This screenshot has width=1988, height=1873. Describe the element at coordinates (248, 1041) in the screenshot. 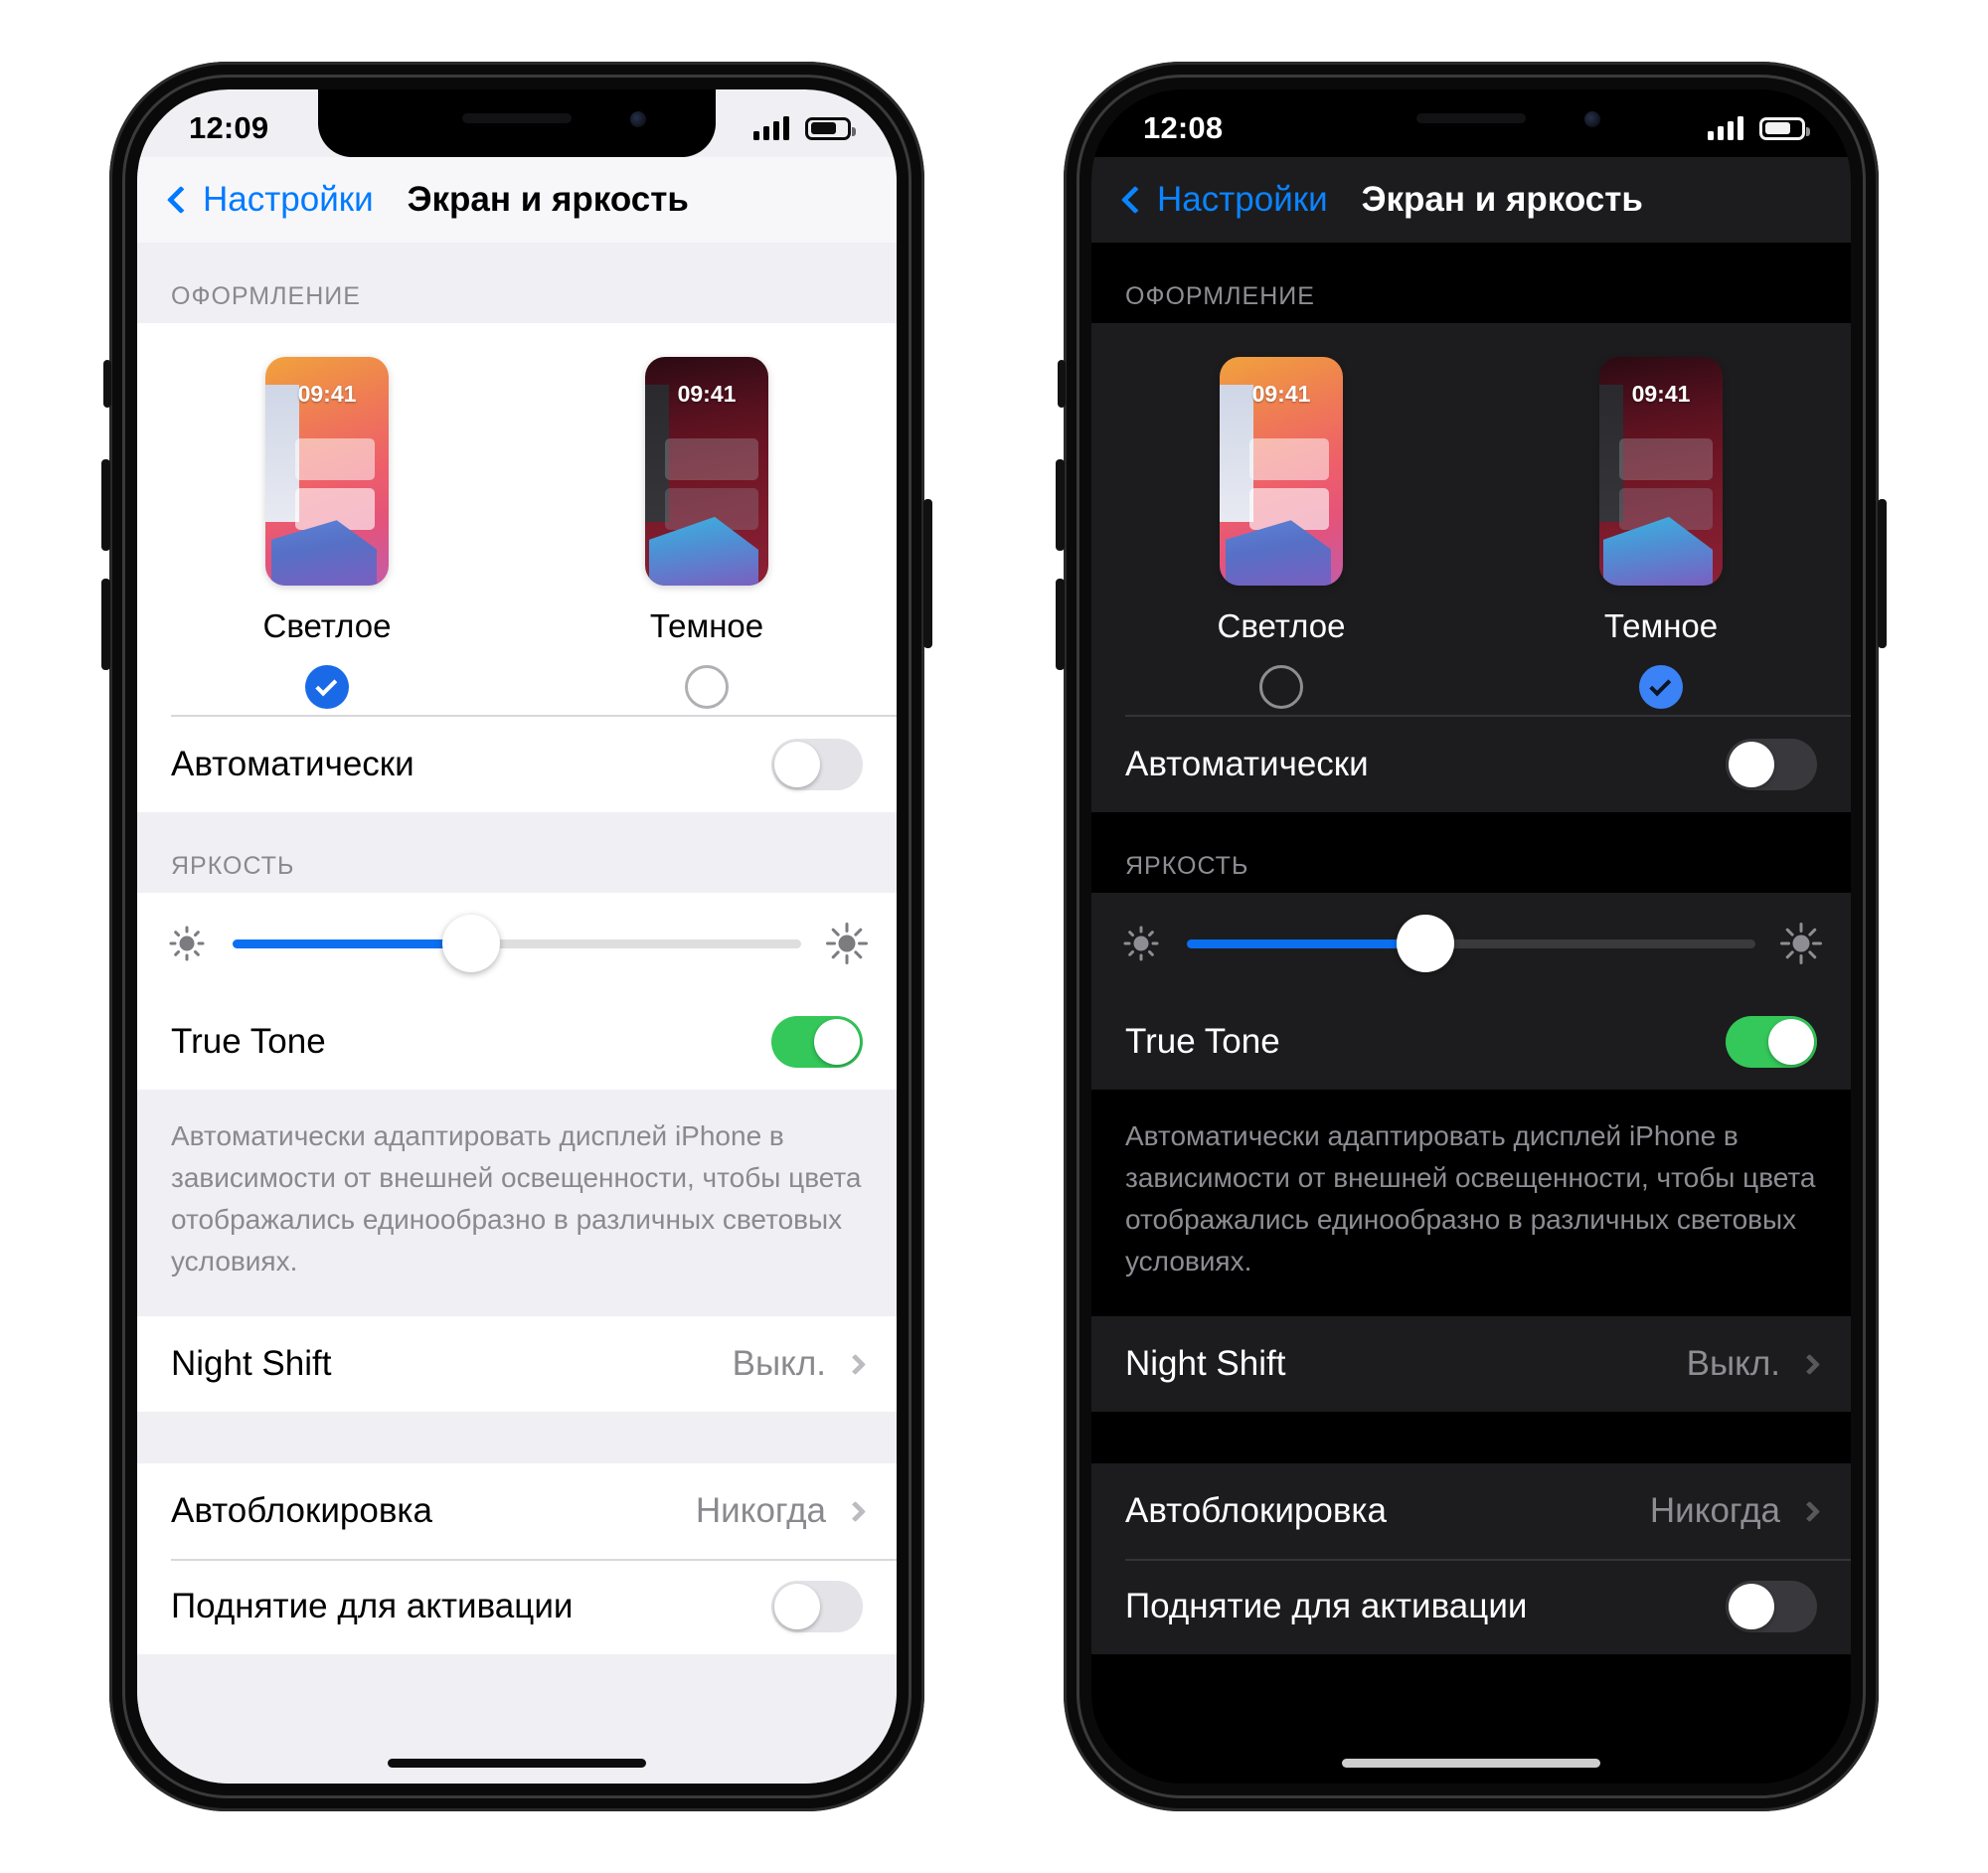

I see `row-label: True Tone` at that location.